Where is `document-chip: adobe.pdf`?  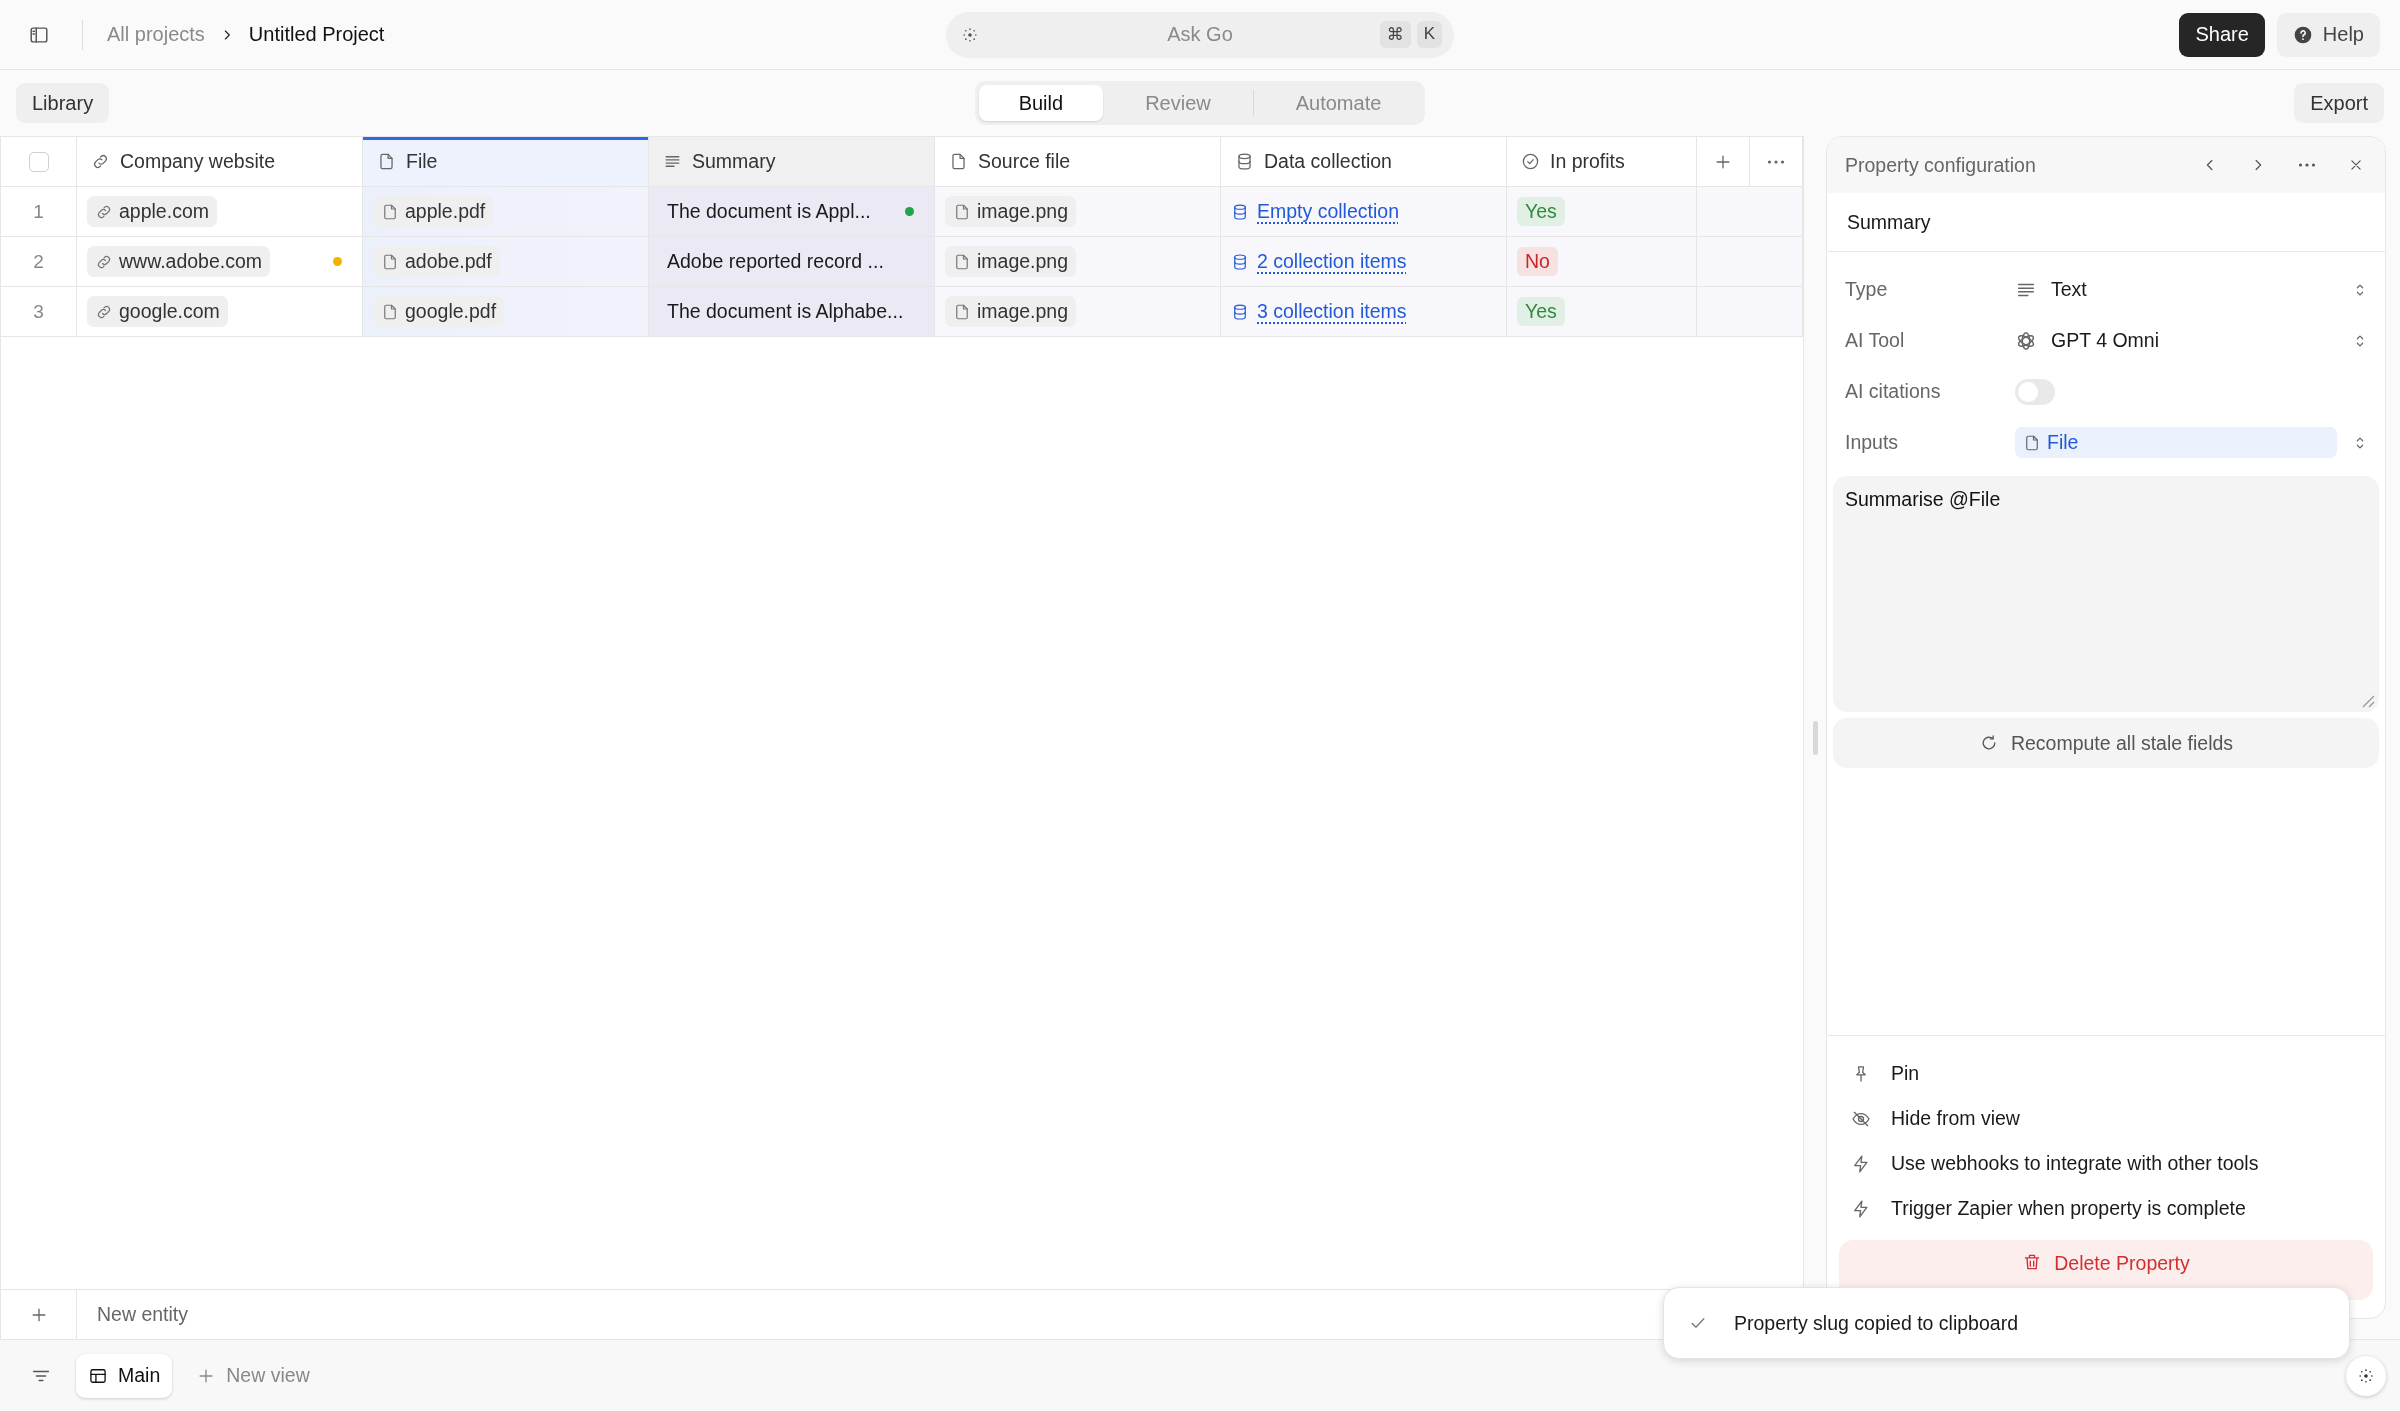 document-chip: adobe.pdf is located at coordinates (436, 261).